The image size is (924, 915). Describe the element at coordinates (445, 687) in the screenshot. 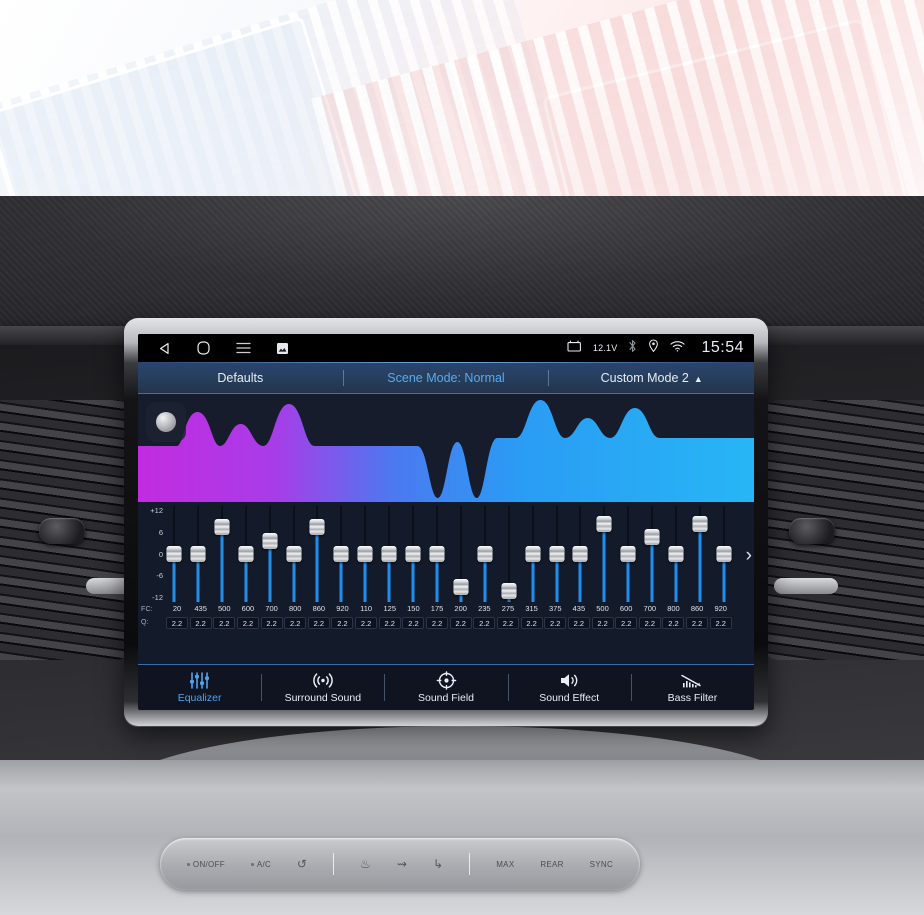

I see `tab-sound-field: Sound Field` at that location.